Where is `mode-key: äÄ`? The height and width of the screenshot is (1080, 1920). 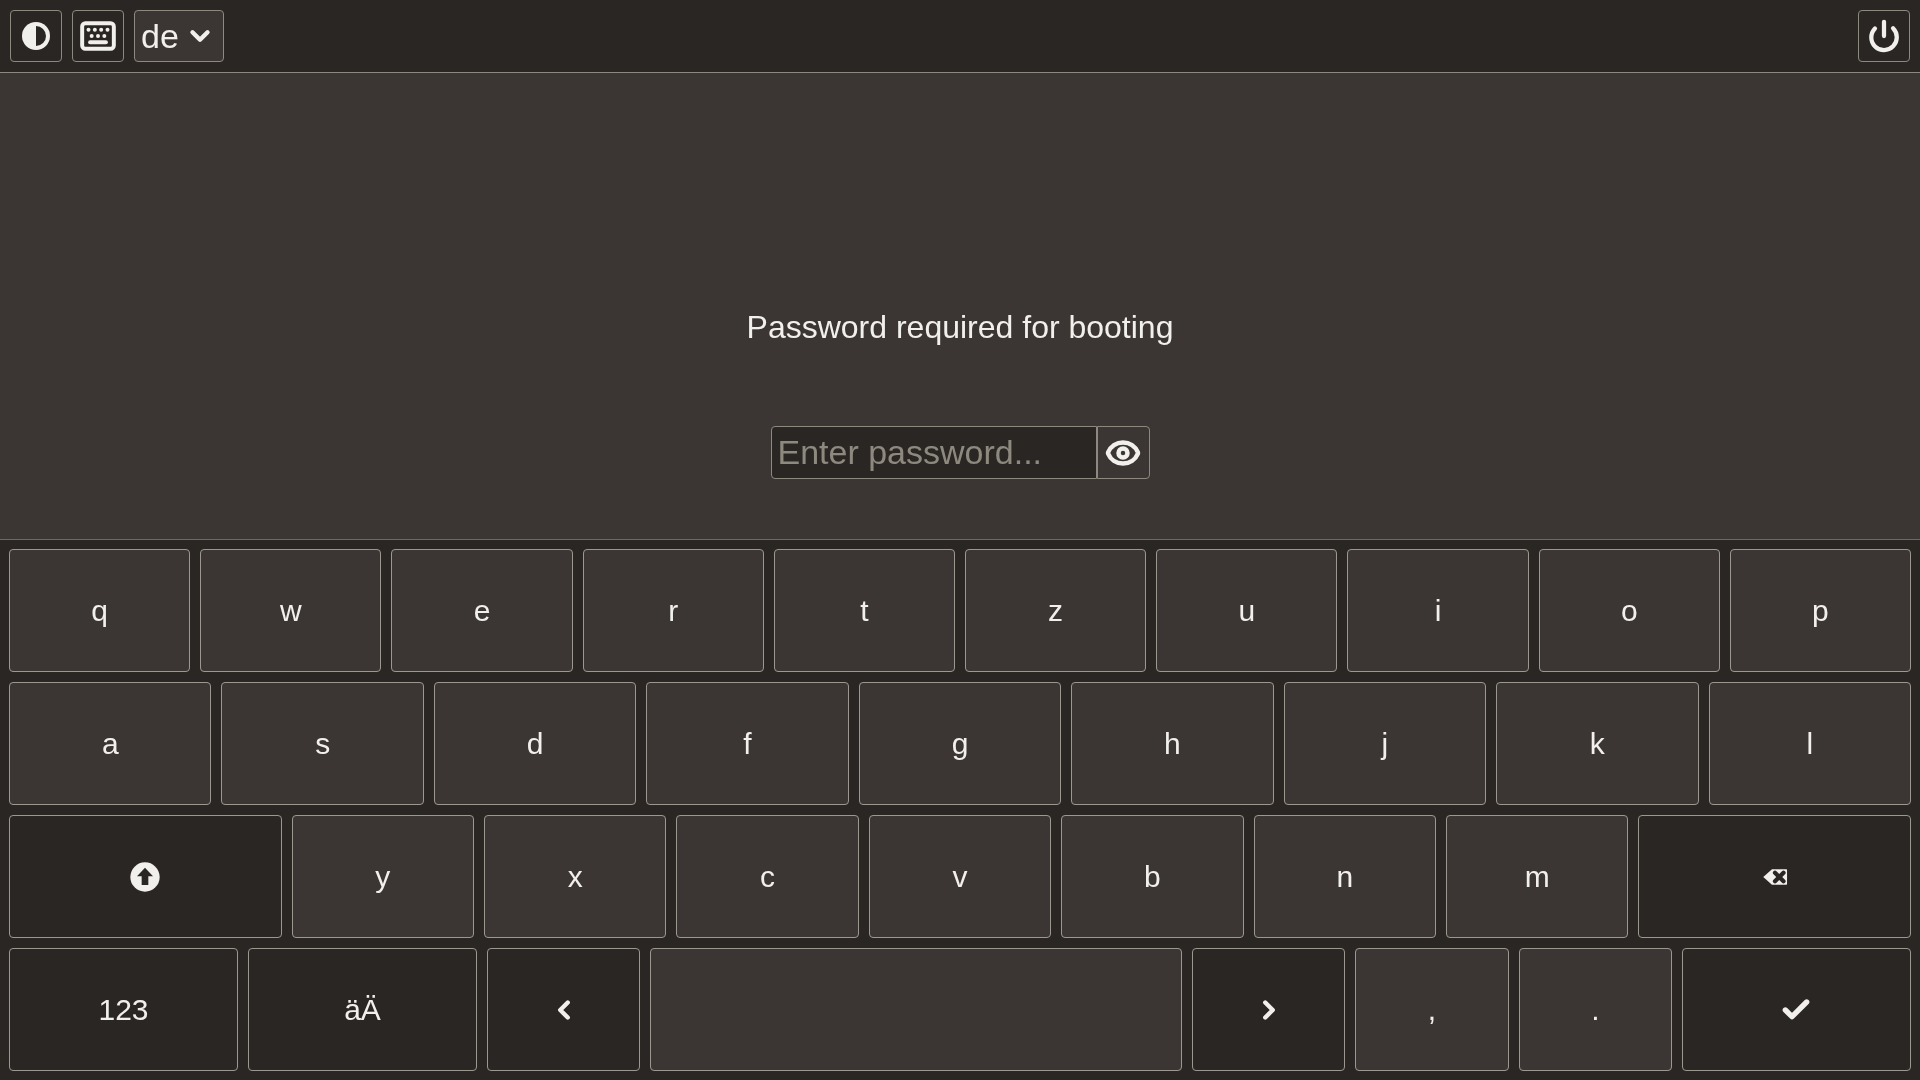
mode-key: äÄ is located at coordinates (362, 1009).